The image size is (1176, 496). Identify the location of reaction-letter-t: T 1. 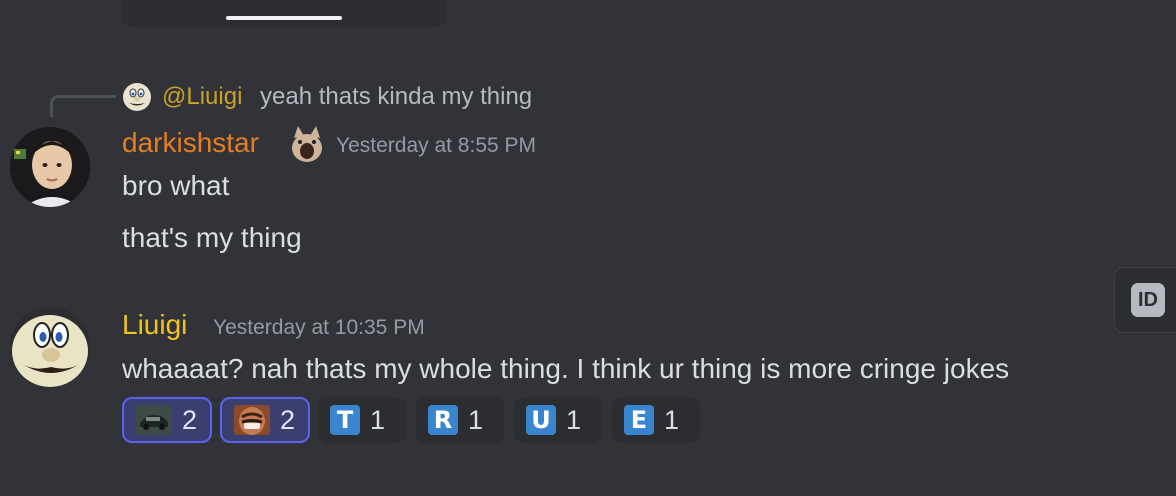
(362, 420).